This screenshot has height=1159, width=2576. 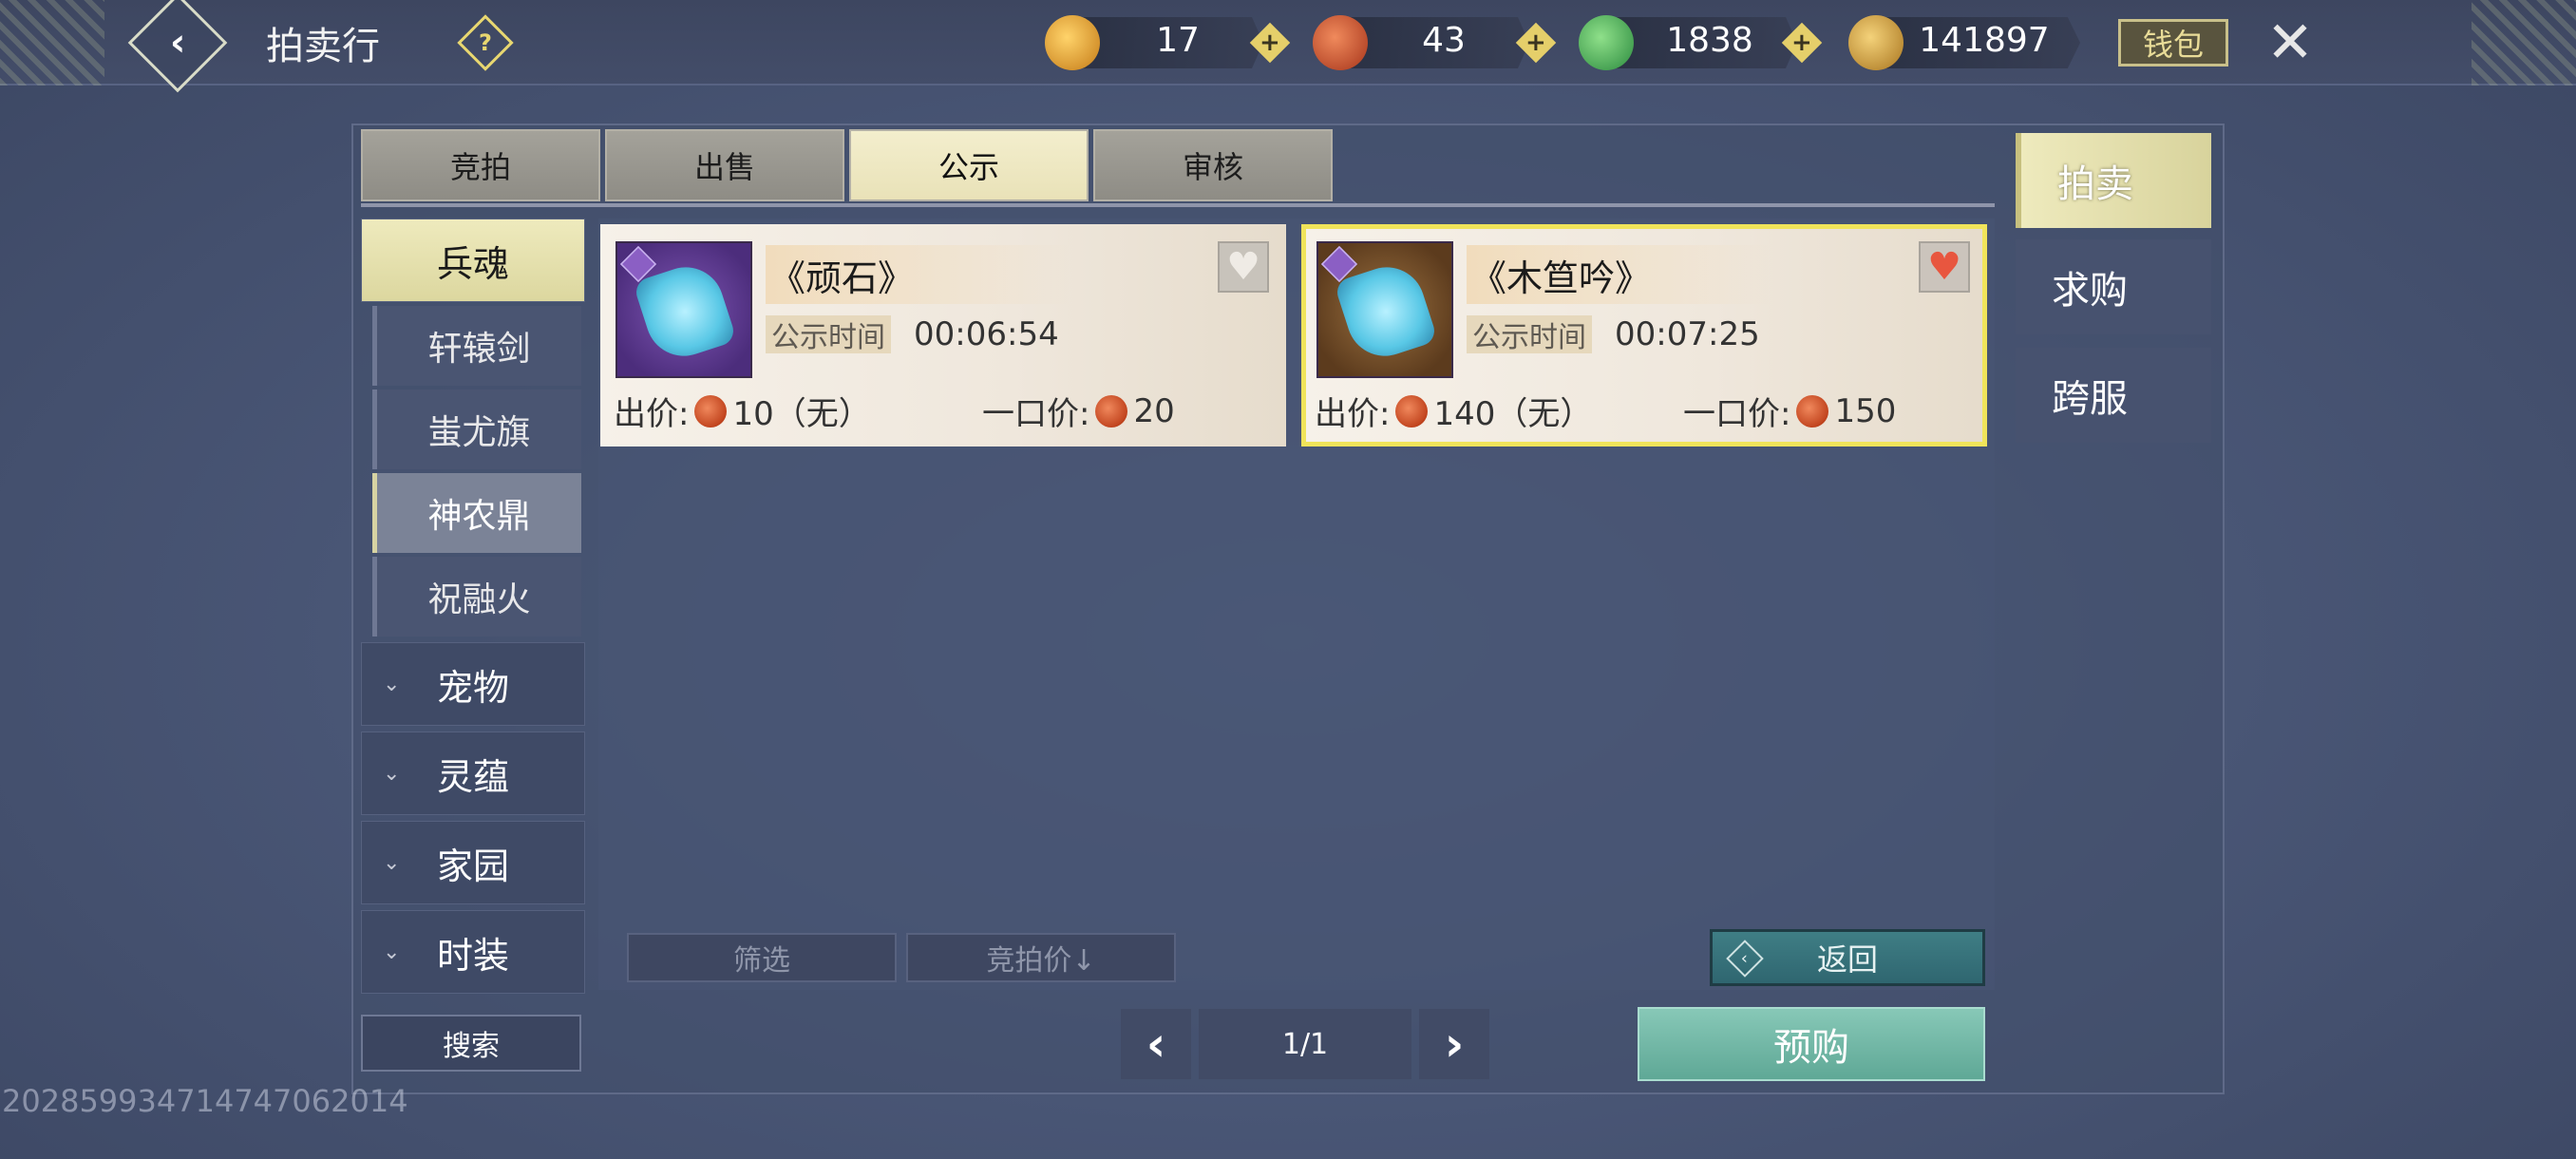 What do you see at coordinates (476, 346) in the screenshot?
I see `subcategory-xuanyuan: 轩辕剑` at bounding box center [476, 346].